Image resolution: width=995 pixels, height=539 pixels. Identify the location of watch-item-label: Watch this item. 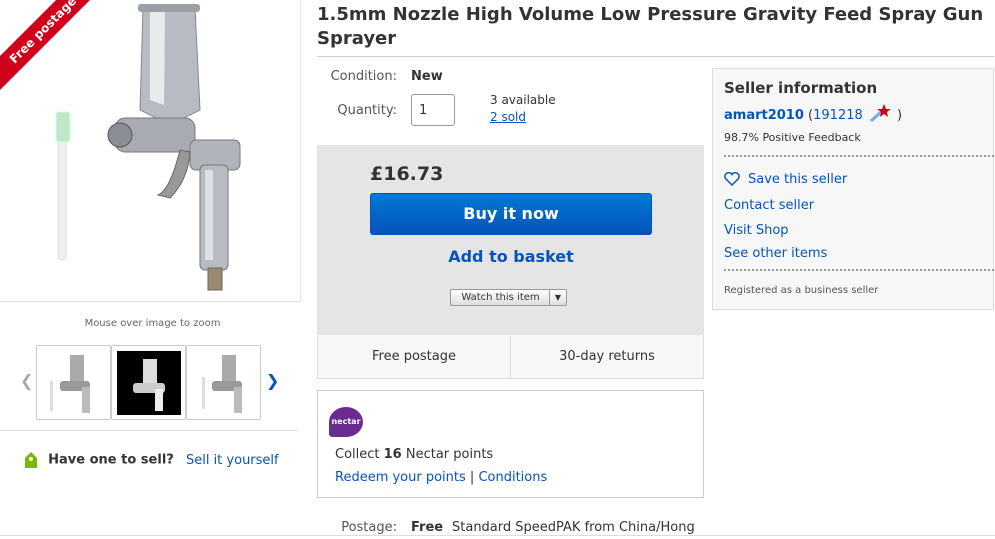
(500, 297).